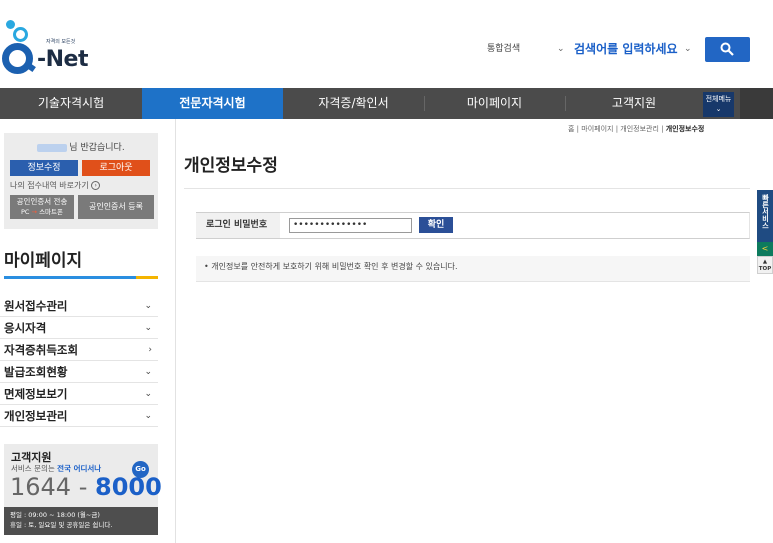  Describe the element at coordinates (36, 372) in the screenshot. I see `sidebar-item-label: 발급조회현황` at that location.